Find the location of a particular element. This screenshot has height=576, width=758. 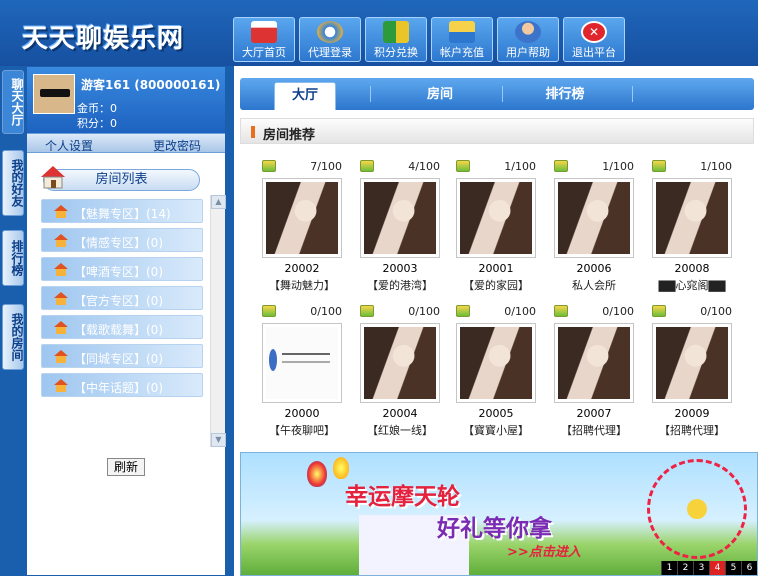

room-card: 0/100 20004 【红娘一线】 is located at coordinates (400, 374).